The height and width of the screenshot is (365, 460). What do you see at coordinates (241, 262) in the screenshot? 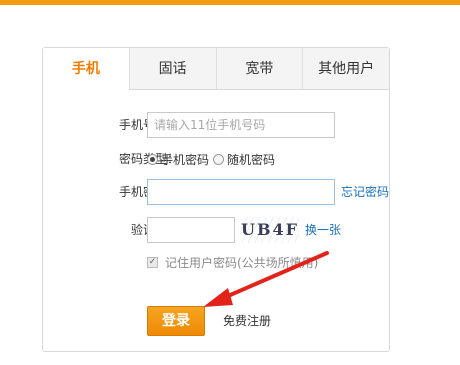
I see `remember-label: 记住用户密码(公共场所慎用)` at bounding box center [241, 262].